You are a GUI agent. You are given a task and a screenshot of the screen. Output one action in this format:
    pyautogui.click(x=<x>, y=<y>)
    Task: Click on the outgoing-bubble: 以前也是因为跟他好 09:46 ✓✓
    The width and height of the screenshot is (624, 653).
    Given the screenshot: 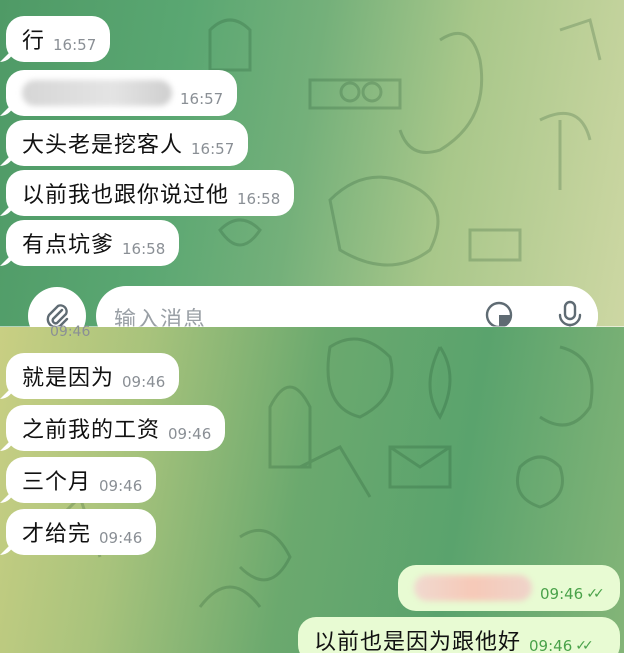 What is the action you would take?
    pyautogui.click(x=459, y=635)
    